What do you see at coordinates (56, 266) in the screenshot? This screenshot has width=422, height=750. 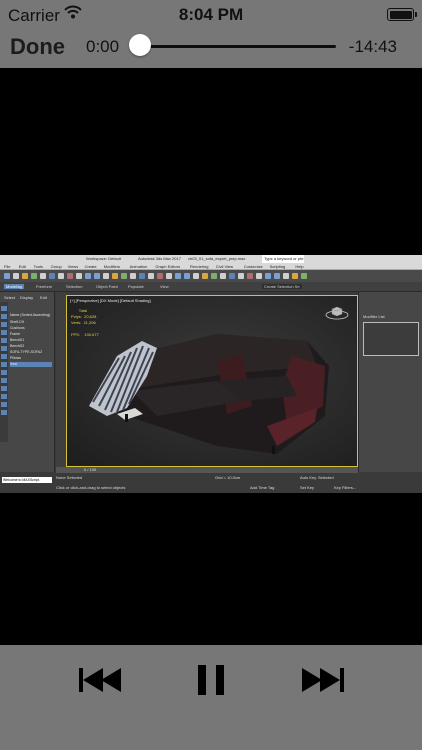 I see `app-menu-item: Group` at bounding box center [56, 266].